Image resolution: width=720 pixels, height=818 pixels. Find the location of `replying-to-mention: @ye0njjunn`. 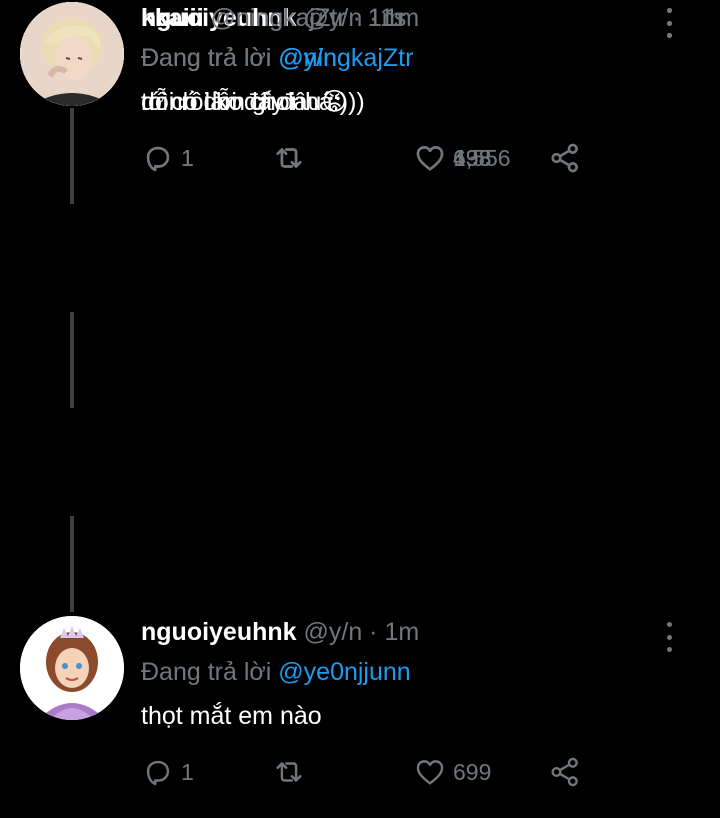

replying-to-mention: @ye0njjunn is located at coordinates (344, 672).